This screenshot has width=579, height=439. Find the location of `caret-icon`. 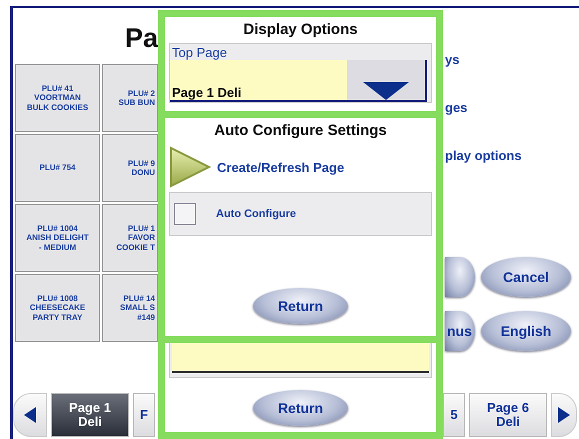

caret-icon is located at coordinates (386, 91).